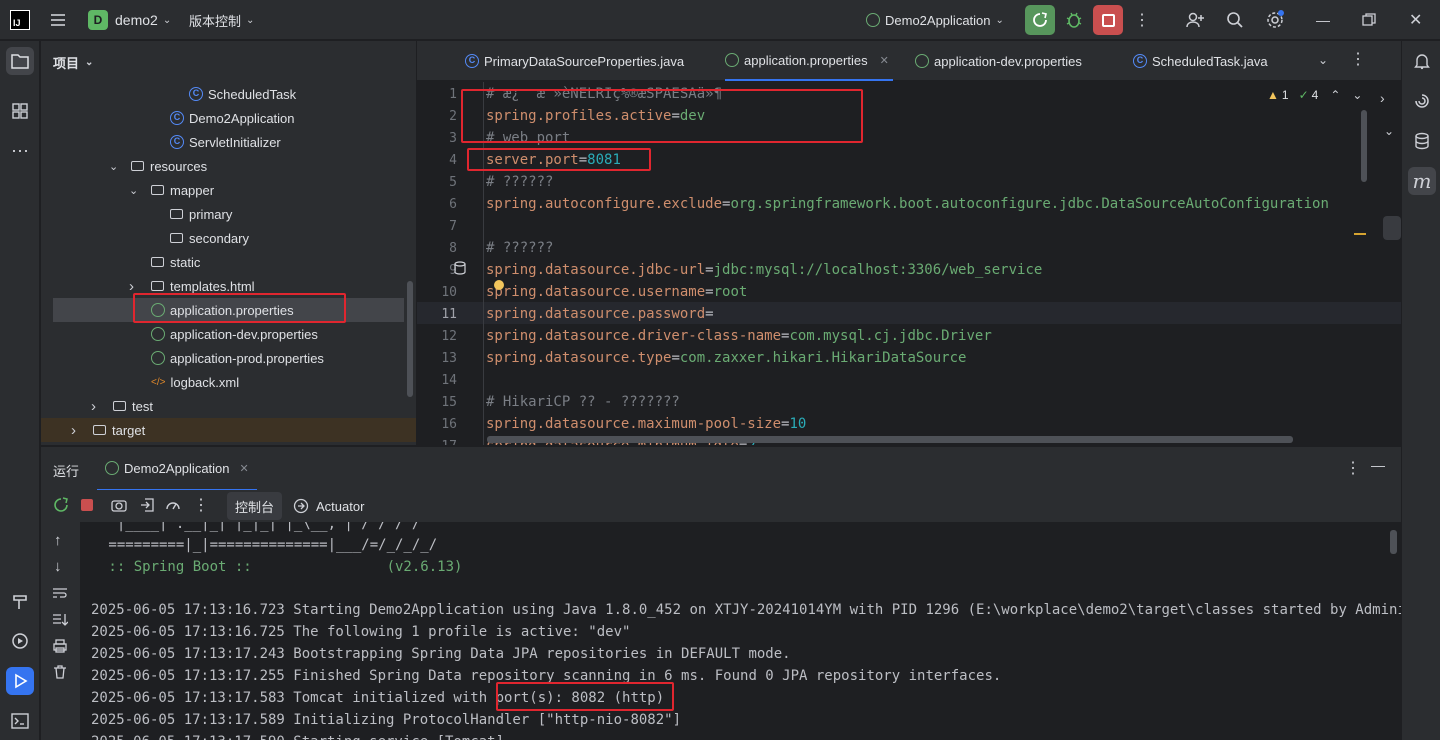  I want to click on minimize-icon: —, so click(1323, 20).